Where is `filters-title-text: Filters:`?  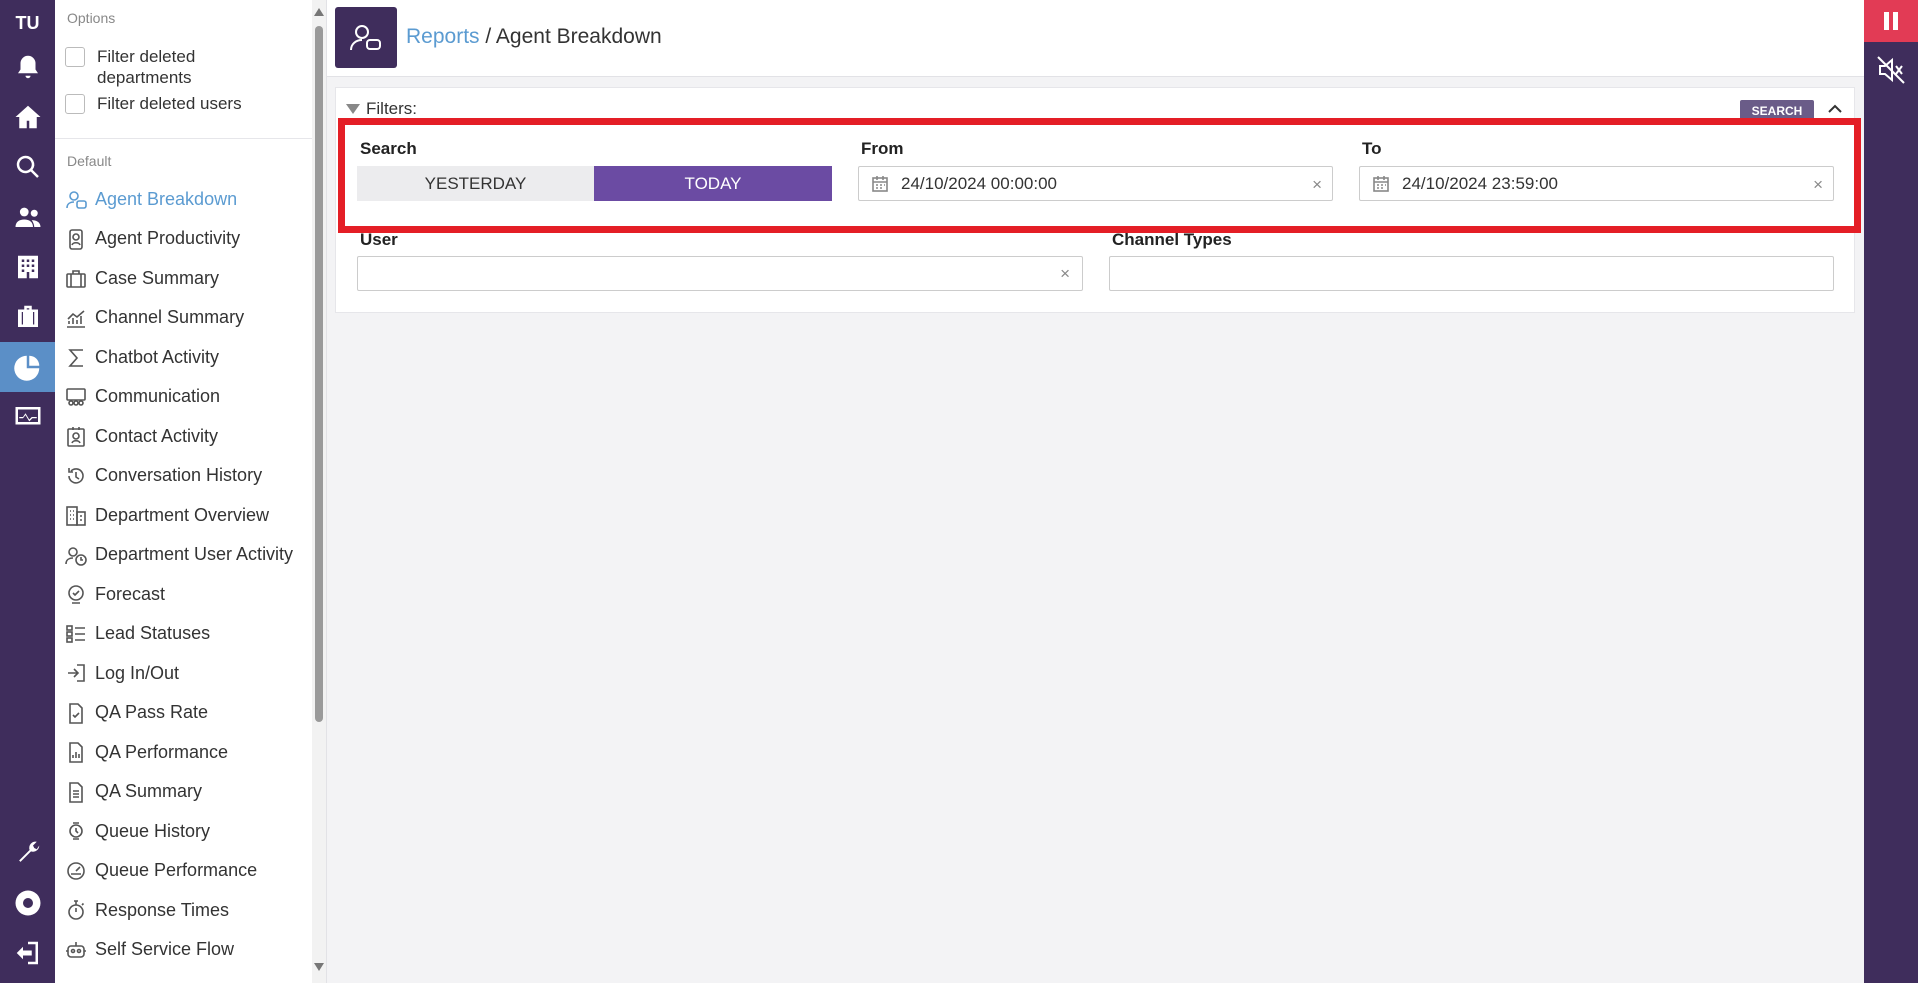
filters-title-text: Filters: is located at coordinates (391, 108).